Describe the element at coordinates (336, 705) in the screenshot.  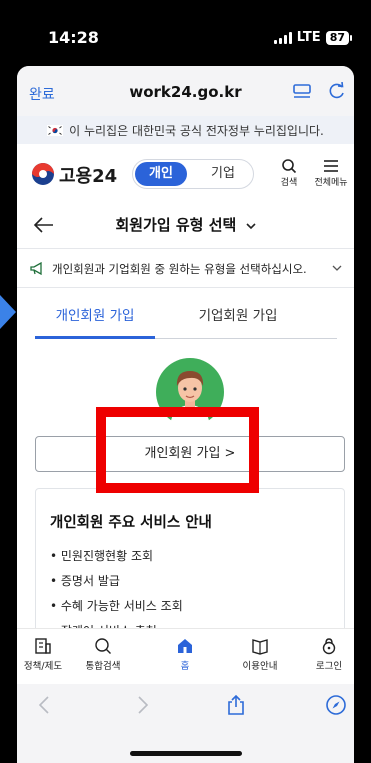
I see `compass-icon` at that location.